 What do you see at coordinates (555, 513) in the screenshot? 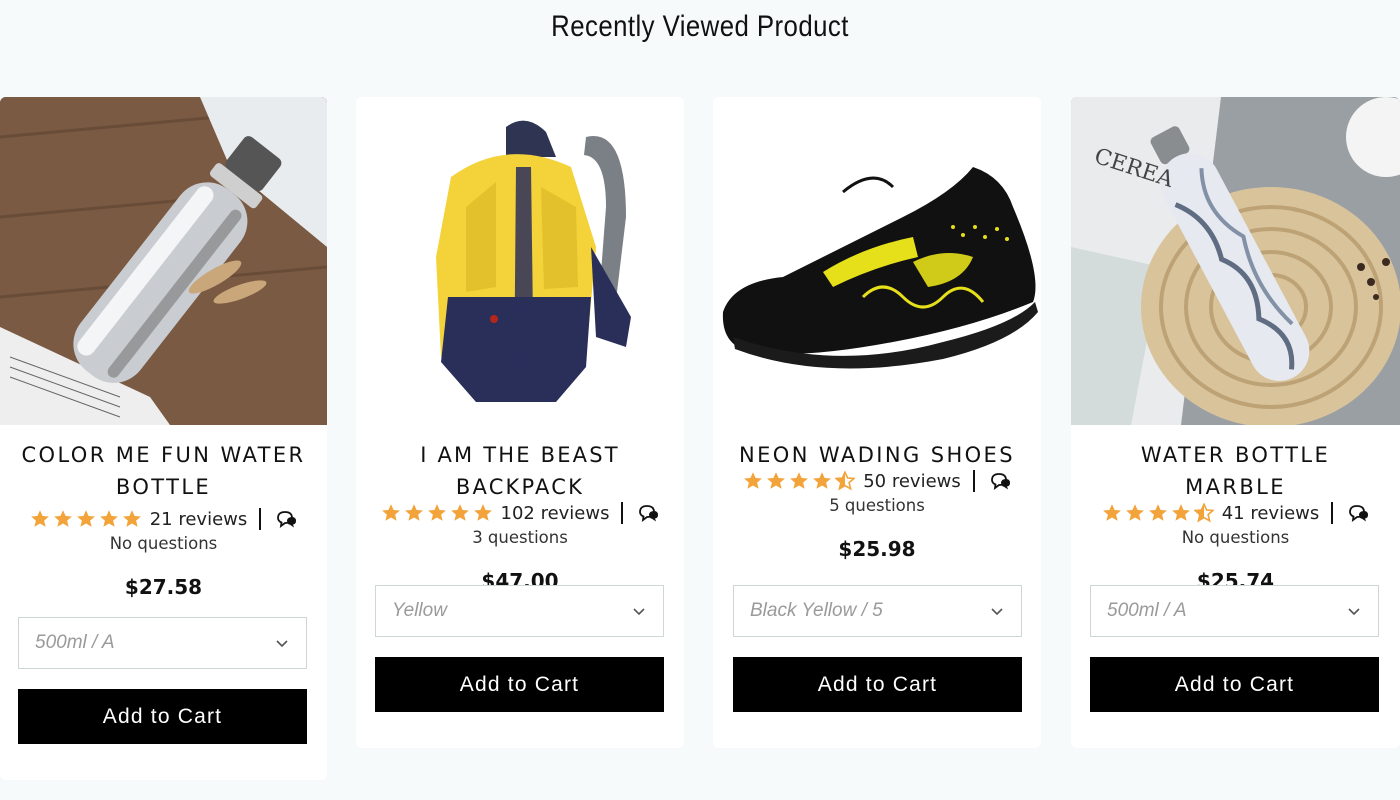
I see `reviews-count: 102 reviews` at bounding box center [555, 513].